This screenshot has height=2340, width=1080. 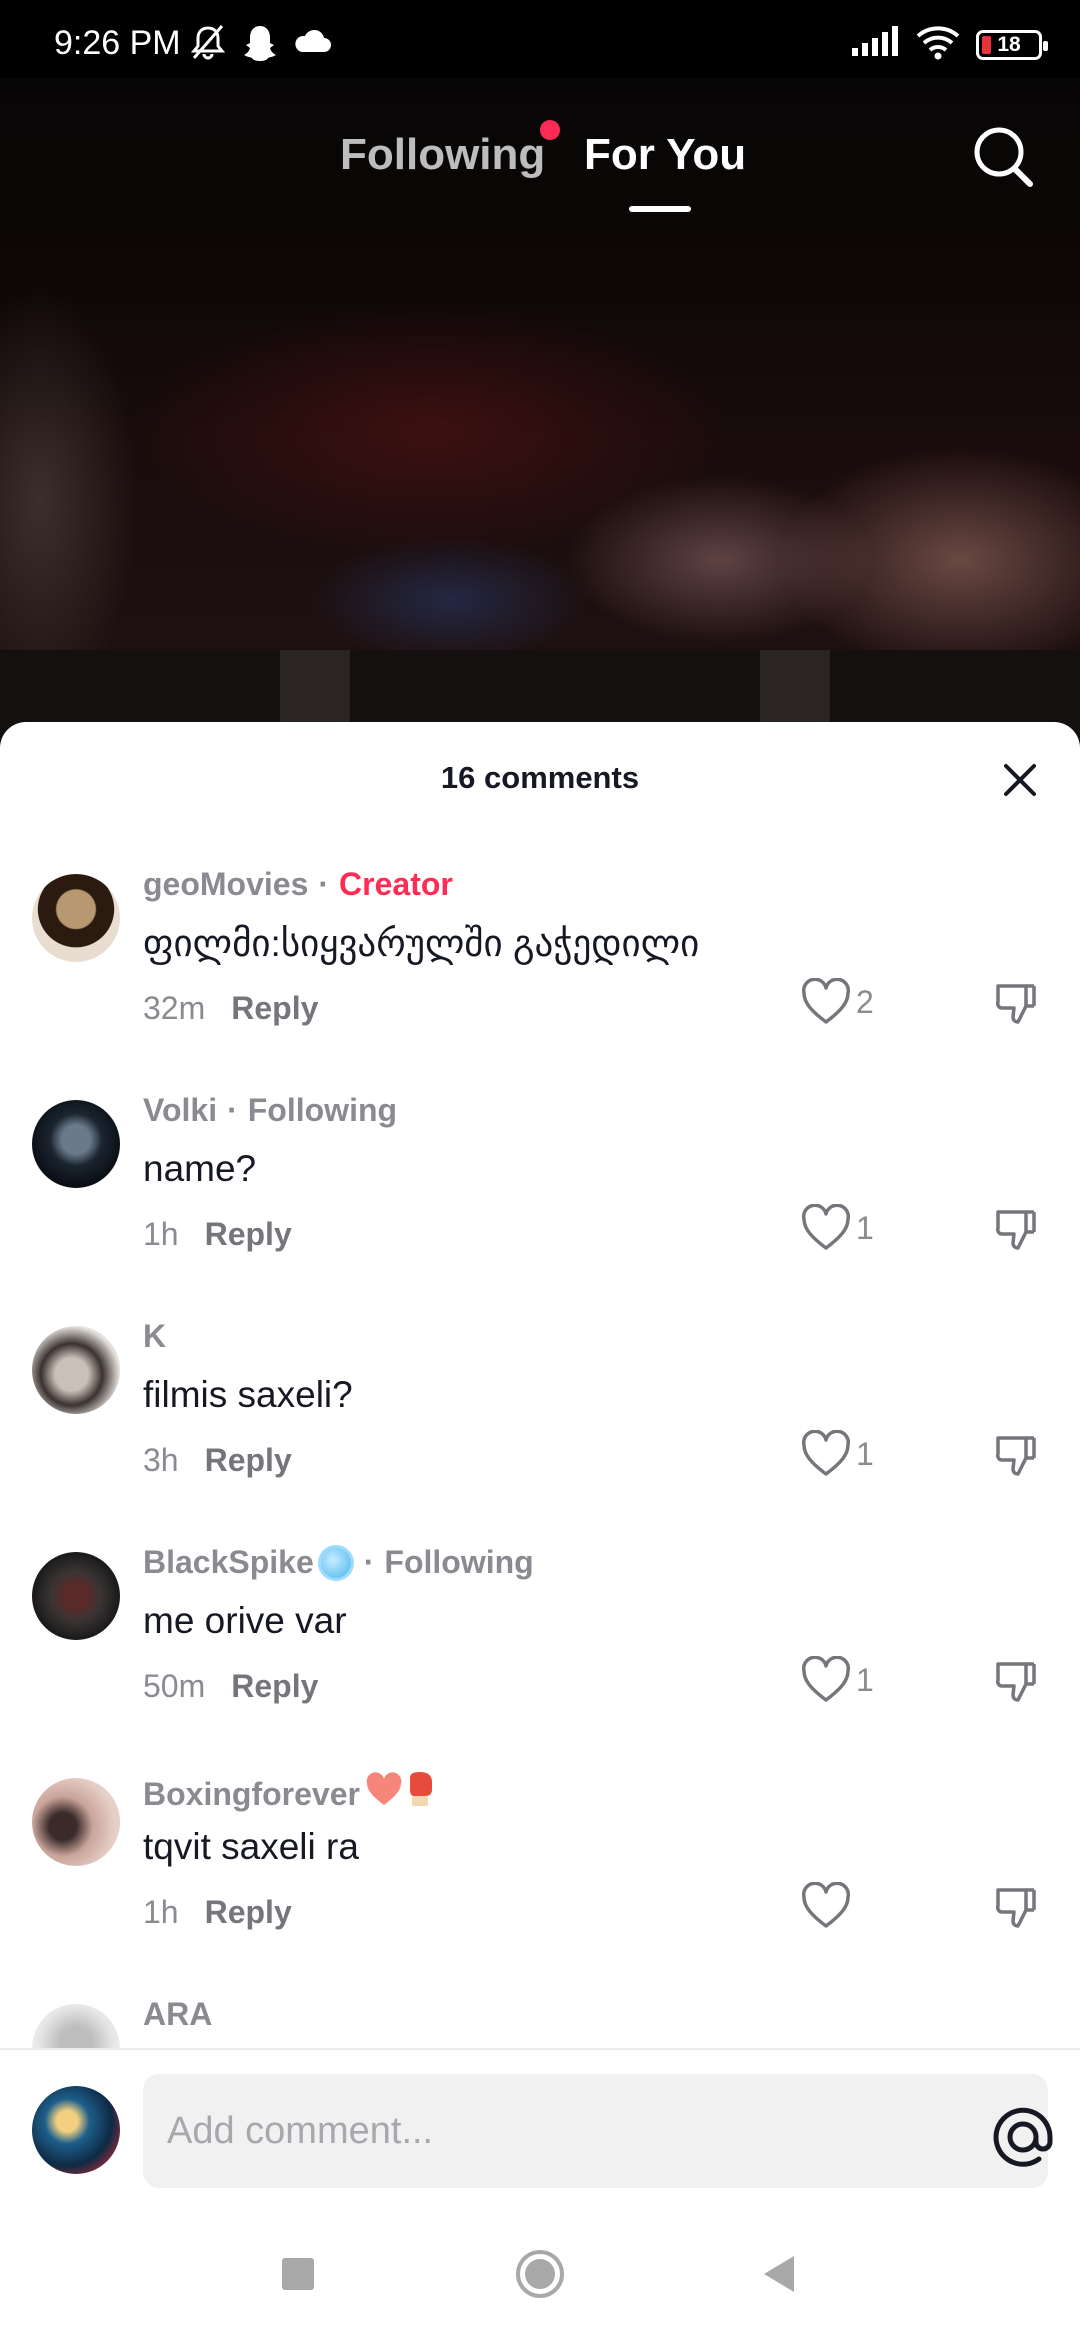 What do you see at coordinates (540, 1205) in the screenshot?
I see `comment-item: Volki · Following name? 1h Reply 1` at bounding box center [540, 1205].